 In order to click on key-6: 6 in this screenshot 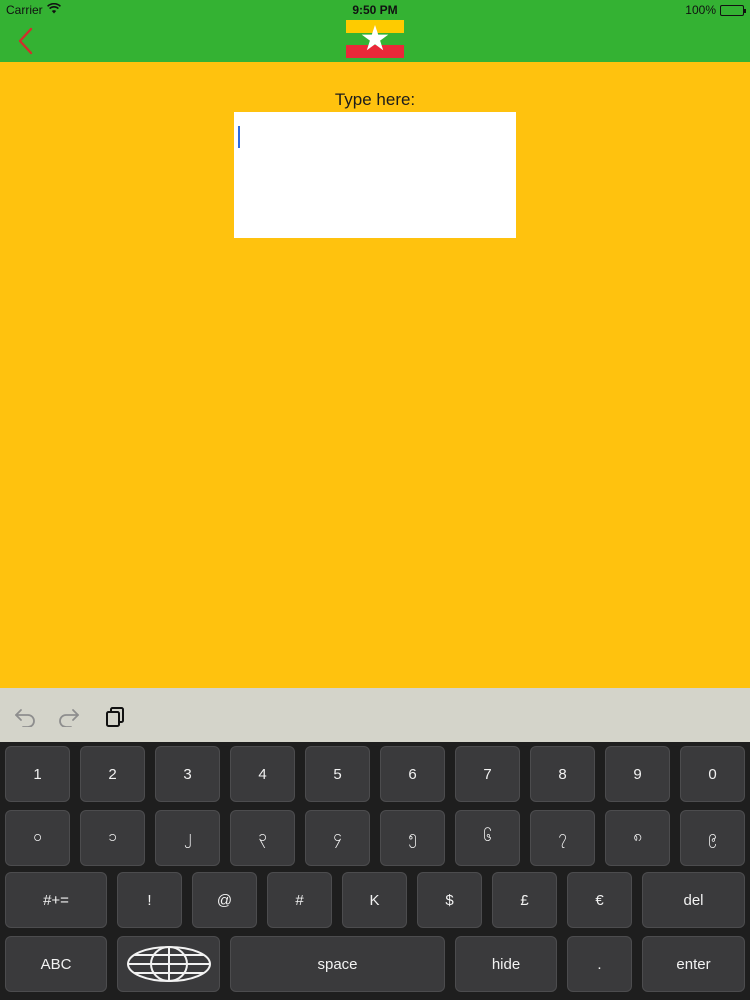, I will do `click(412, 774)`.